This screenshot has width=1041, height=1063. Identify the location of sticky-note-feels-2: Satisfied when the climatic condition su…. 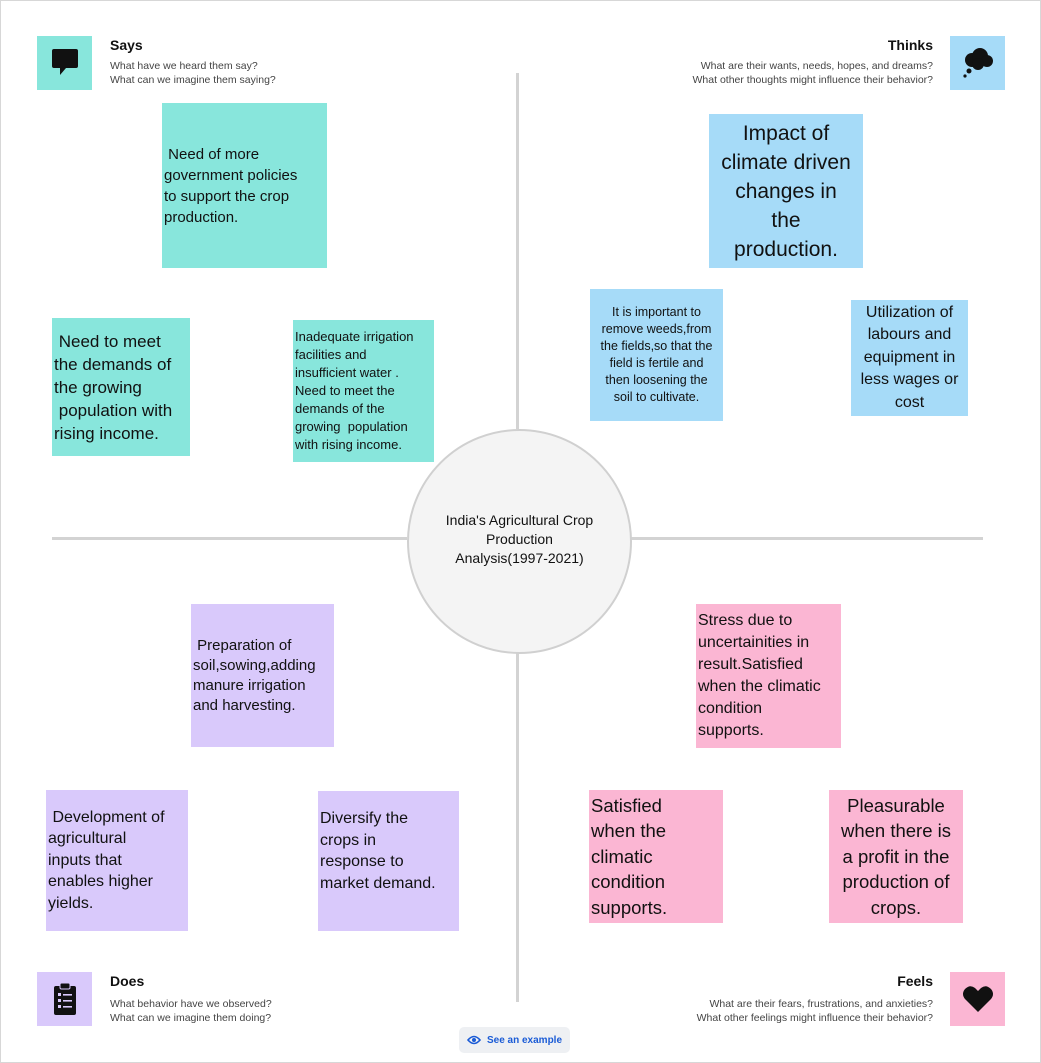
(656, 856).